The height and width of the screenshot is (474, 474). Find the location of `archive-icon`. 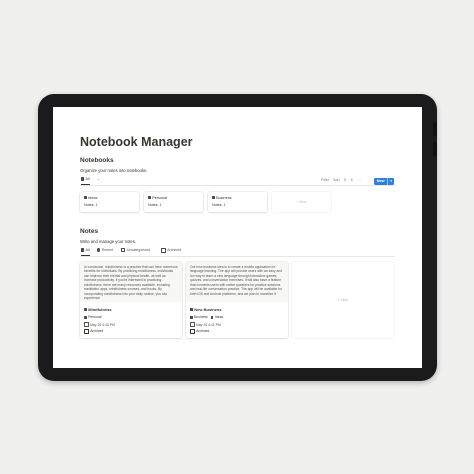

archive-icon is located at coordinates (163, 250).